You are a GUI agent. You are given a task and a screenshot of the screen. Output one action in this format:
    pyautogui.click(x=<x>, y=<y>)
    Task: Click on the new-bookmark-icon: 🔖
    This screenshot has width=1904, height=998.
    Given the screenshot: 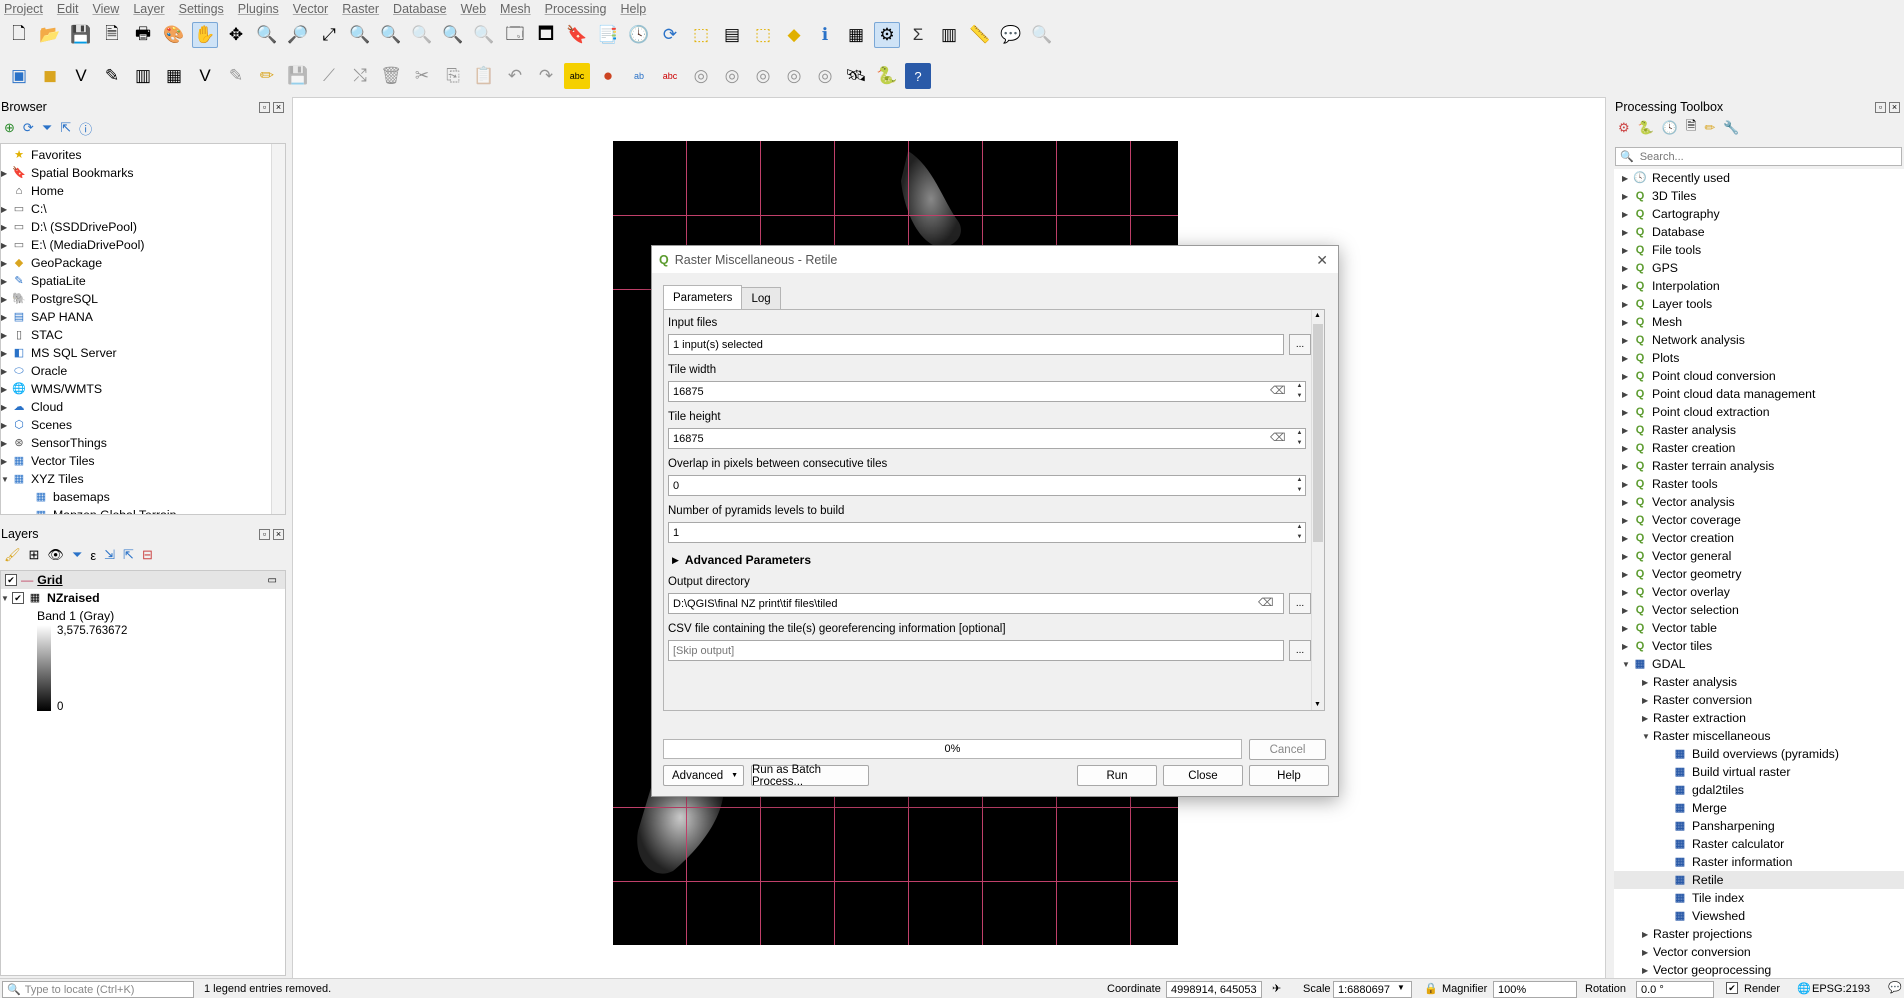 What is the action you would take?
    pyautogui.click(x=577, y=35)
    